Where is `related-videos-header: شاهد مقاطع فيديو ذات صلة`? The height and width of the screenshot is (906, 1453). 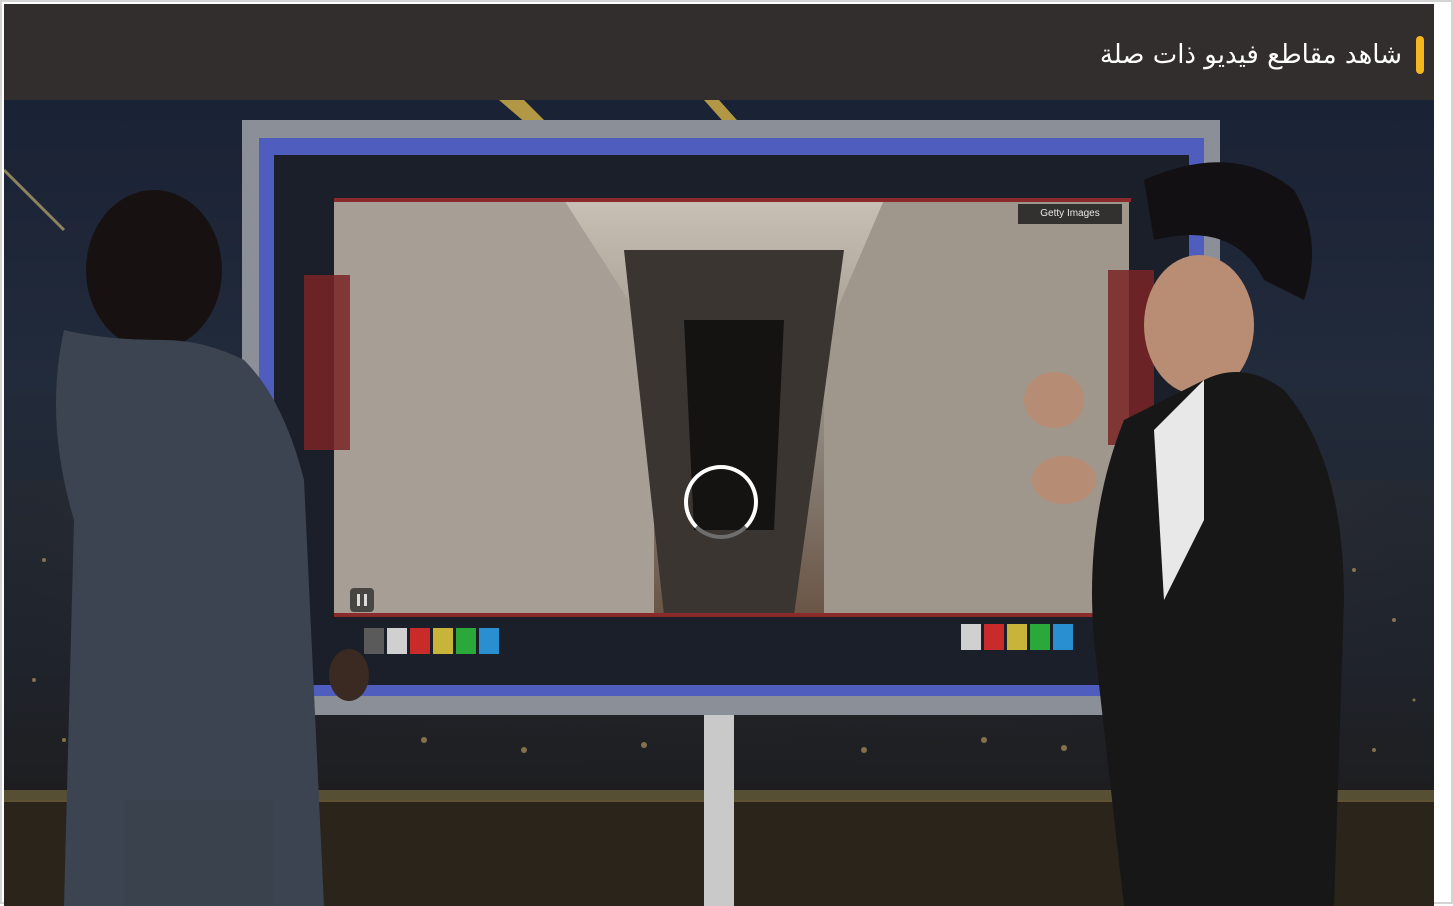
related-videos-header: شاهد مقاطع فيديو ذات صلة is located at coordinates (719, 52).